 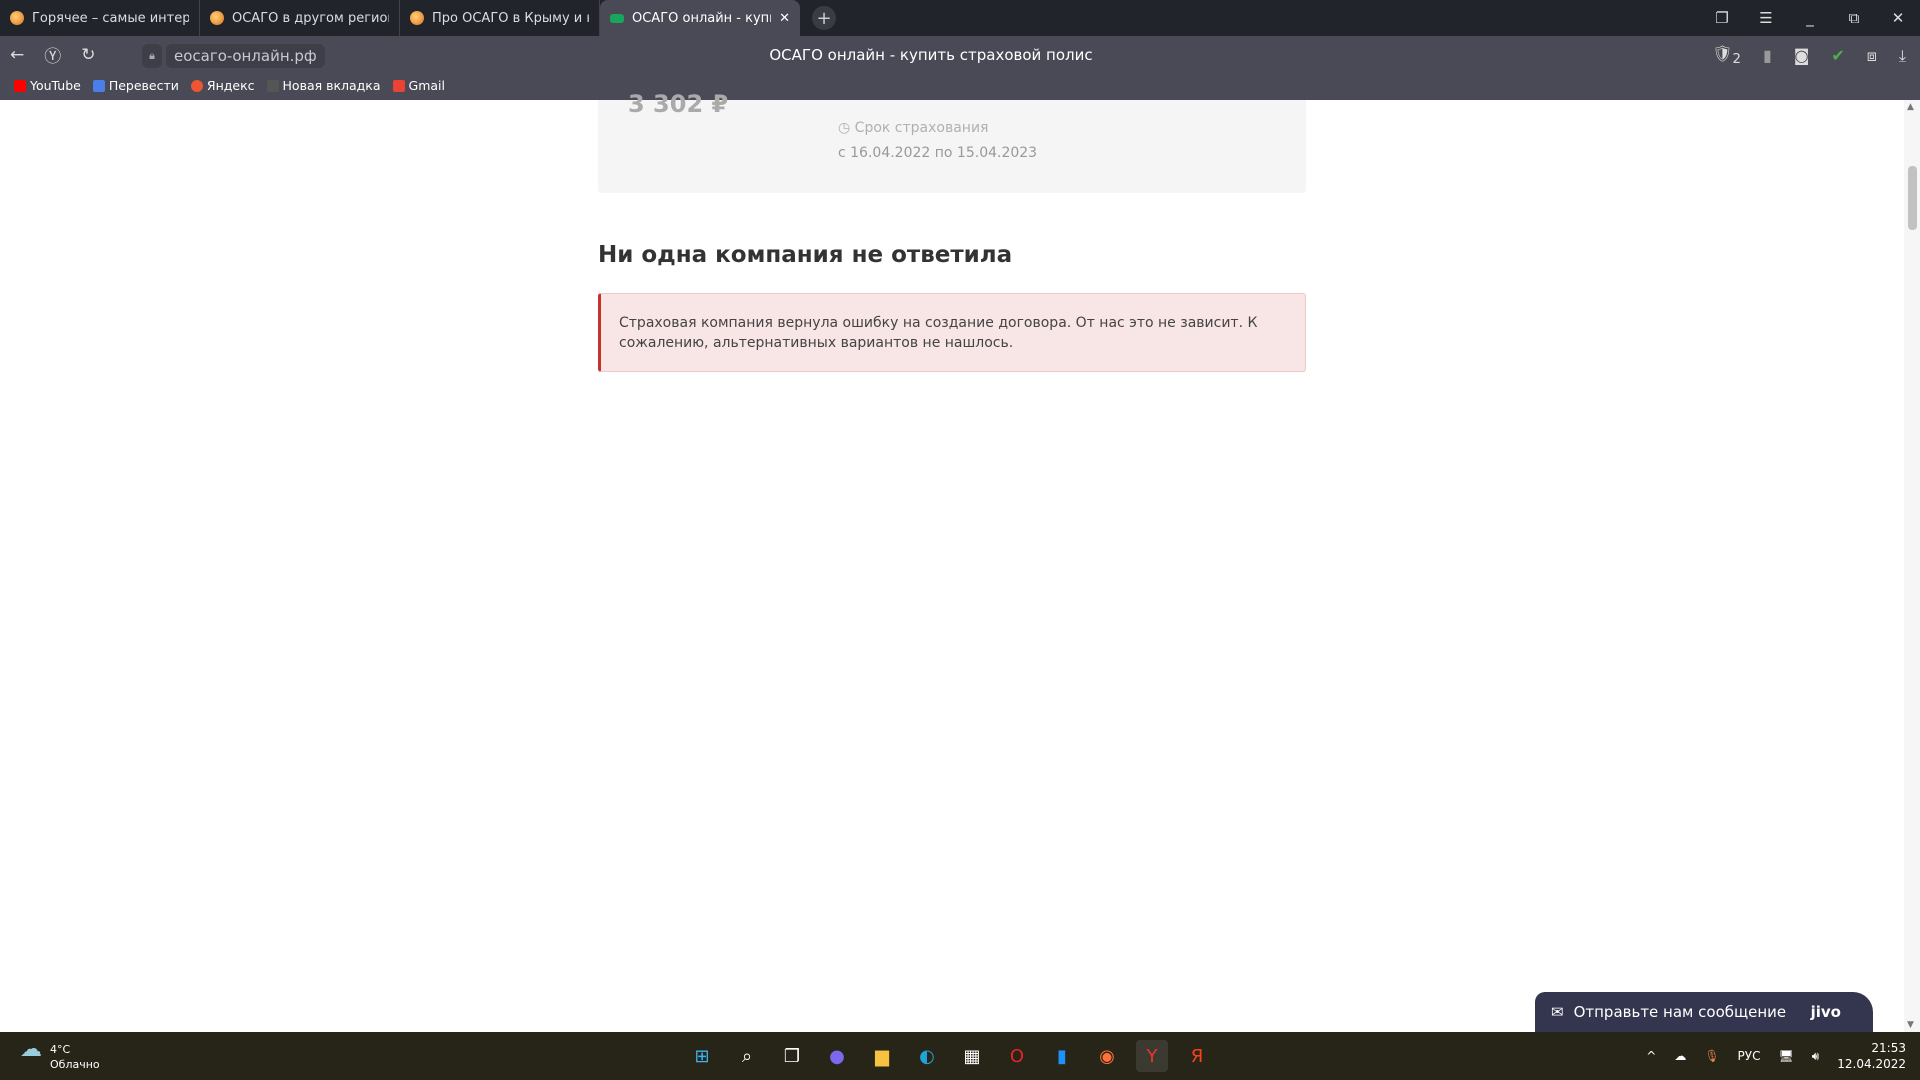 I want to click on task-view-icon: ❐, so click(x=792, y=1056).